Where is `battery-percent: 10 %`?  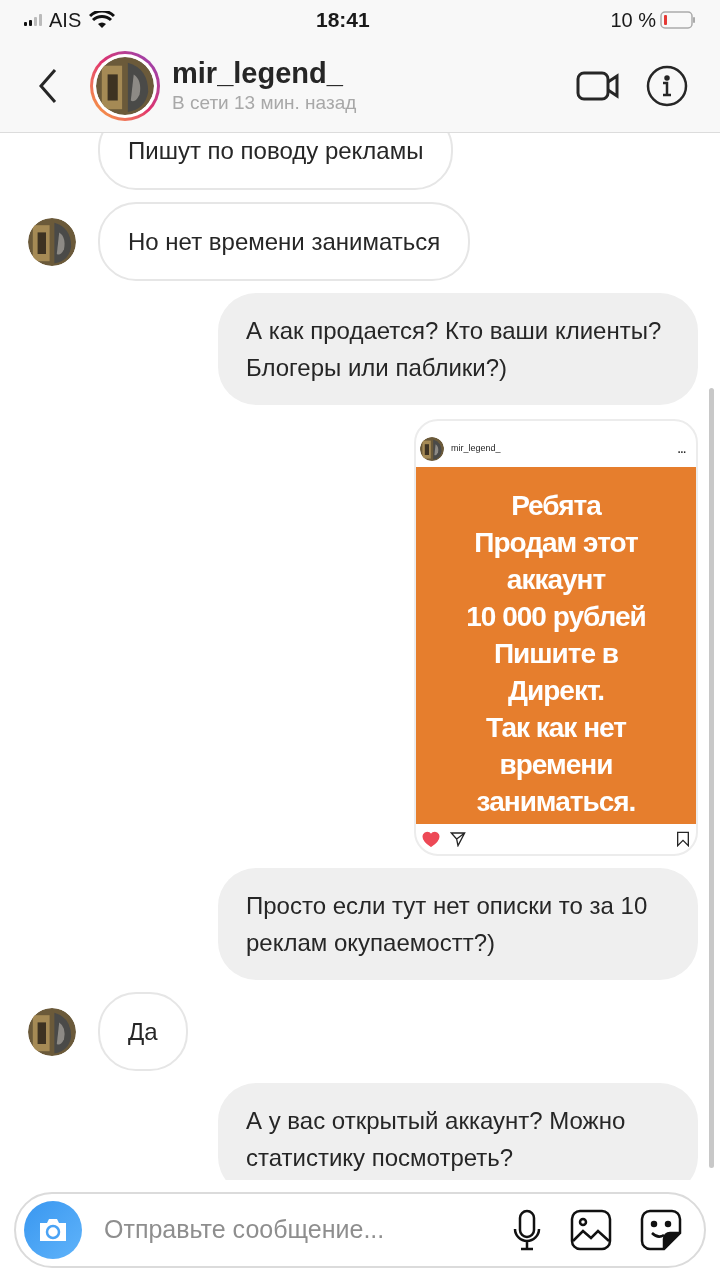 battery-percent: 10 % is located at coordinates (633, 20).